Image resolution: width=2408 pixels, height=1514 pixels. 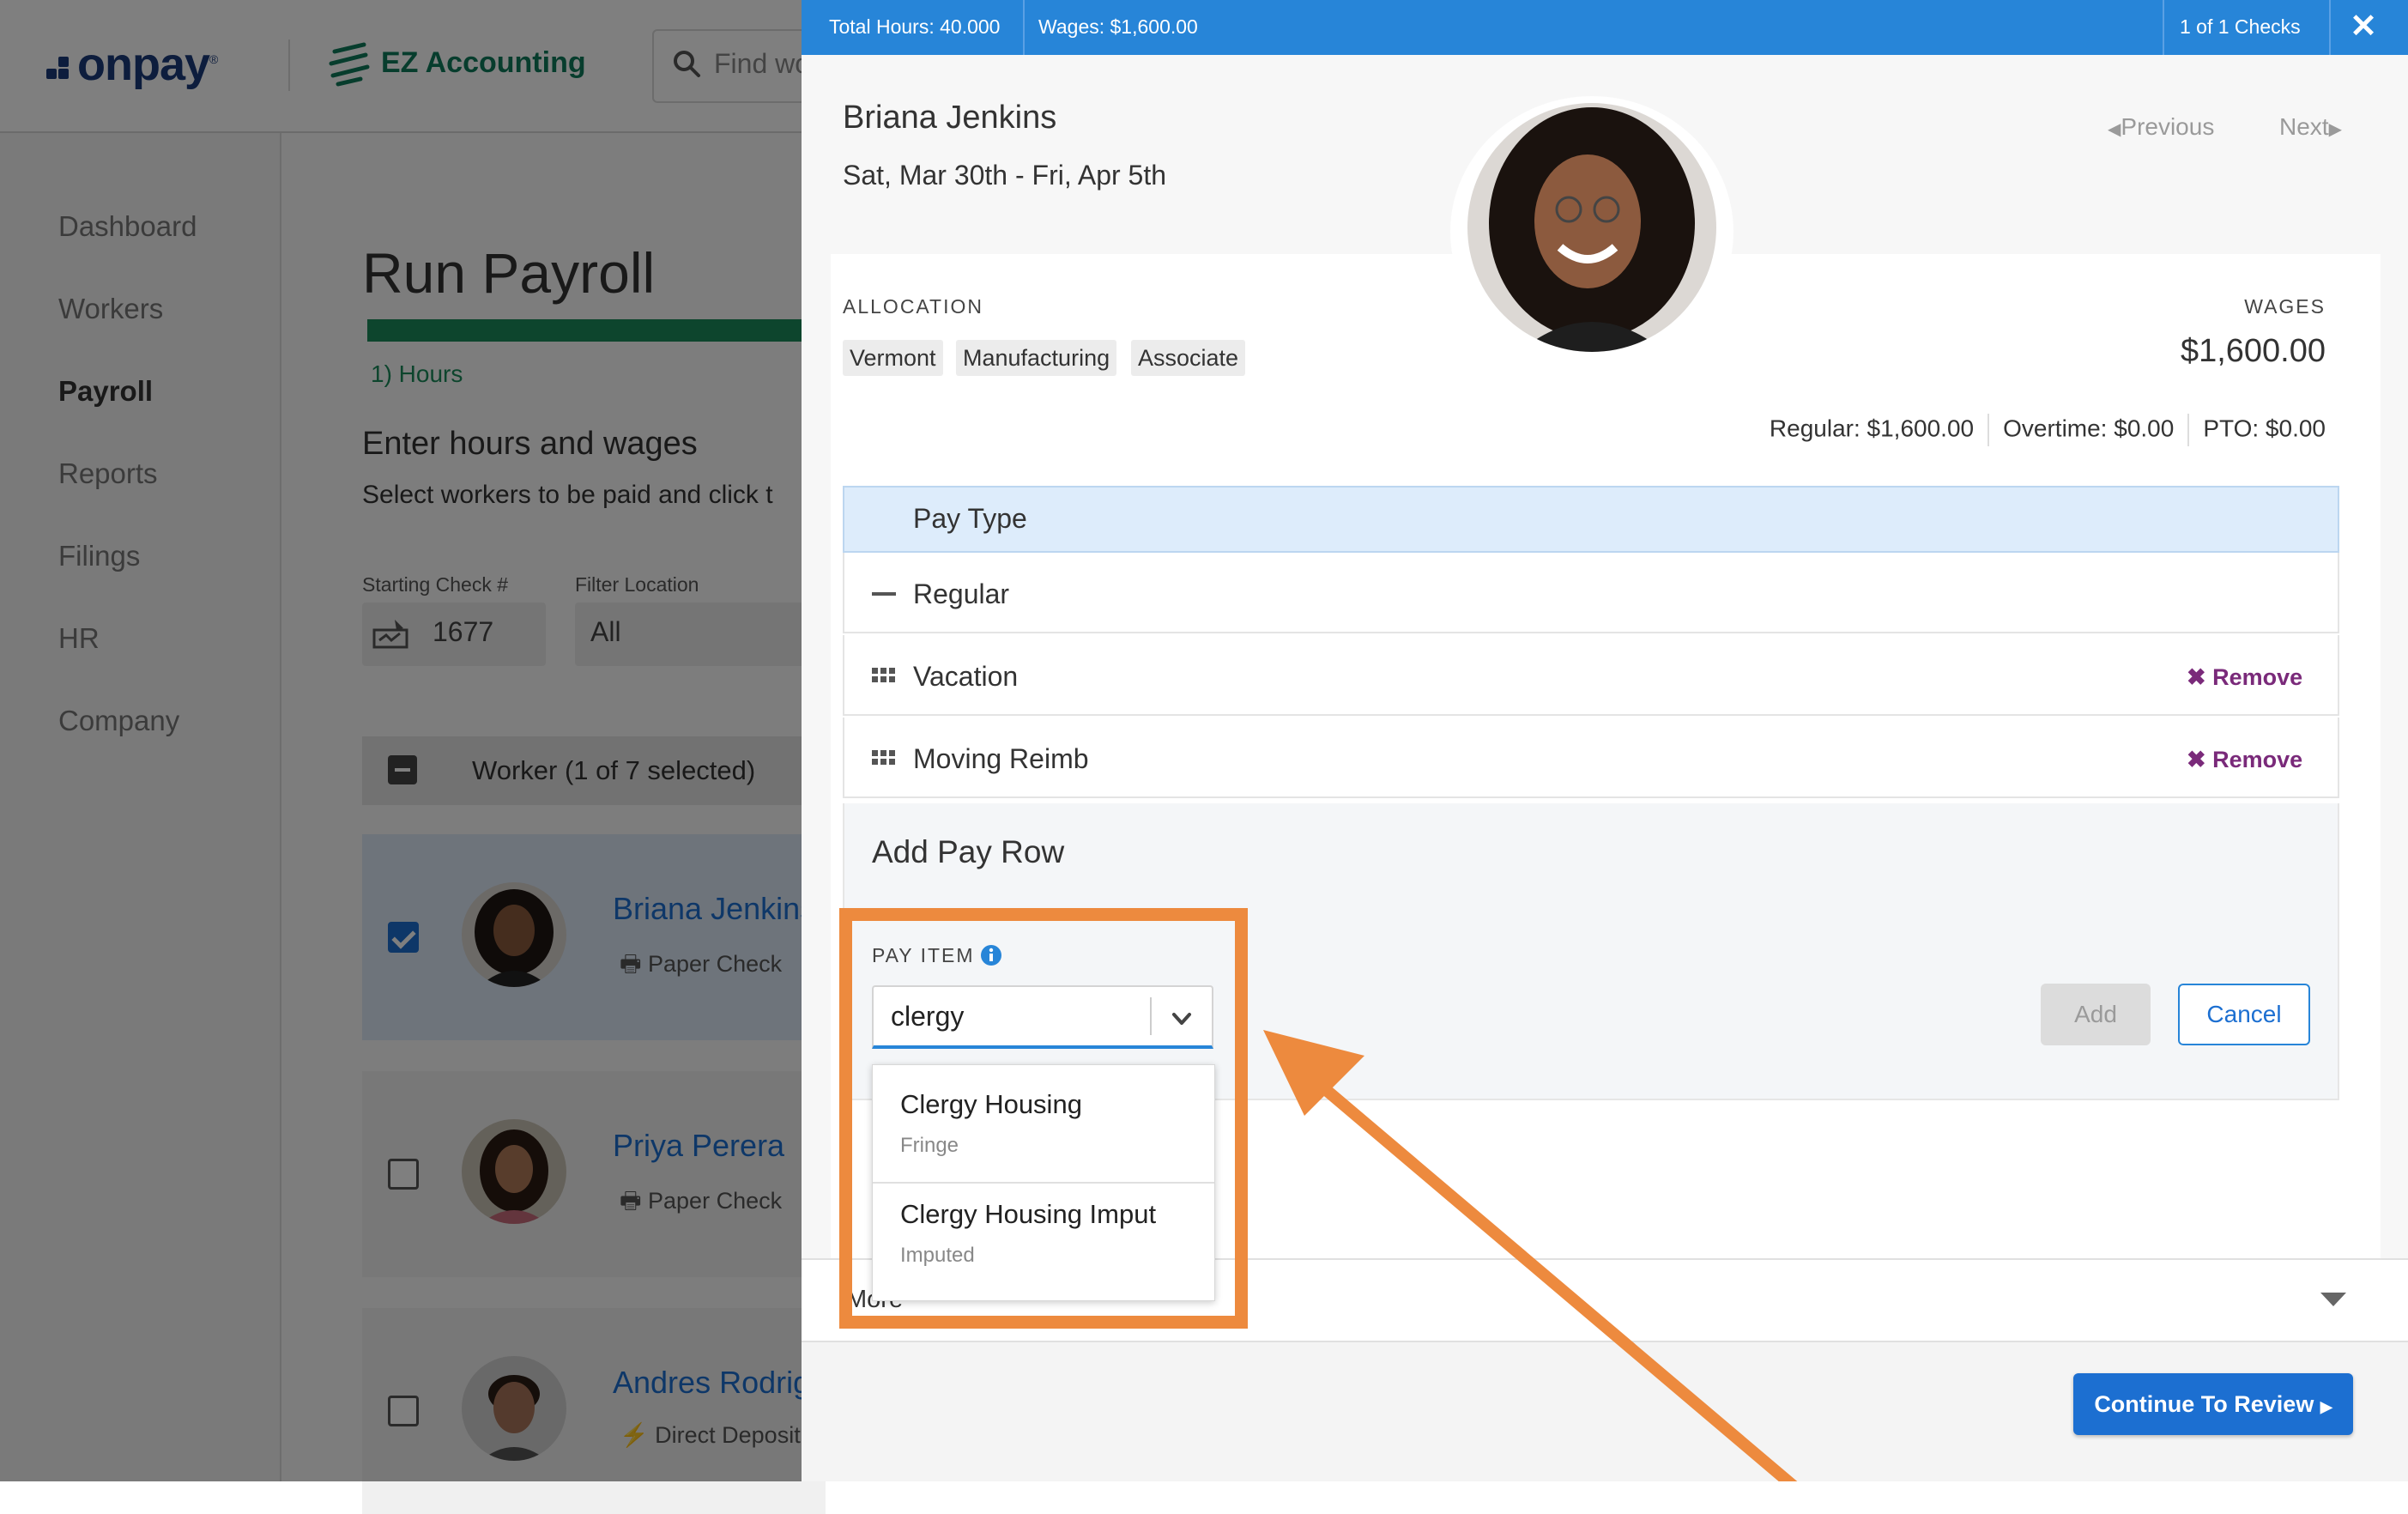 I want to click on regular-amount: Regular: $1,600.00, so click(x=1872, y=428).